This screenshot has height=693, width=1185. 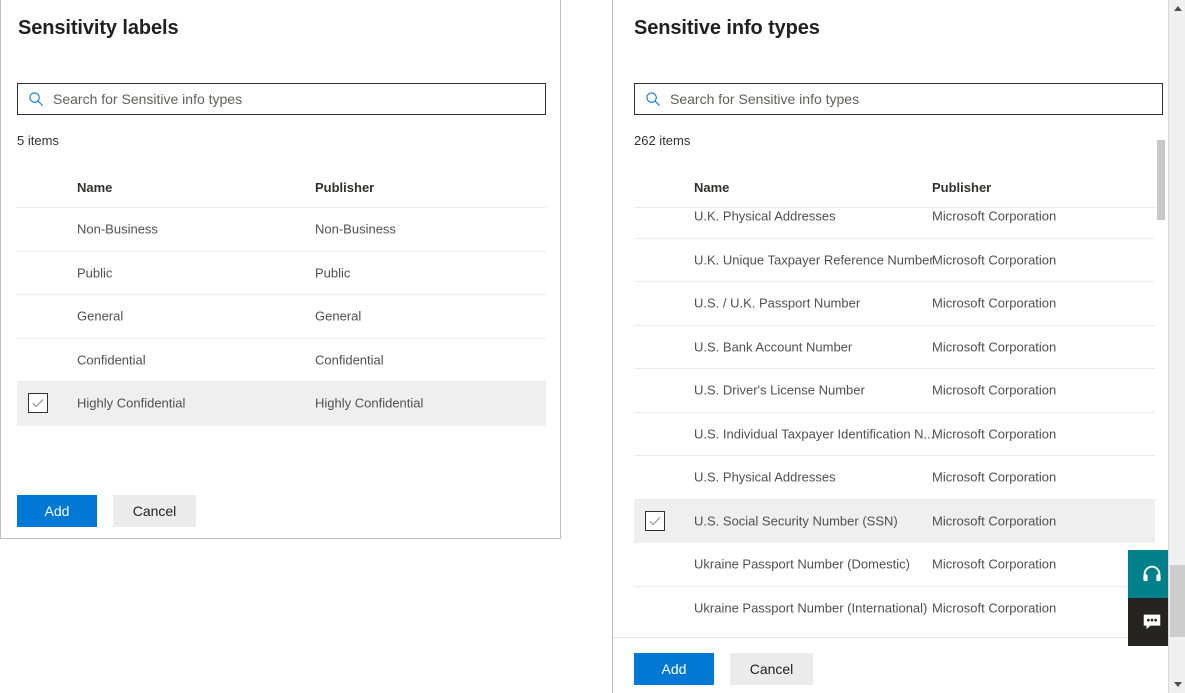 I want to click on support-headset-icon, so click(x=1152, y=573).